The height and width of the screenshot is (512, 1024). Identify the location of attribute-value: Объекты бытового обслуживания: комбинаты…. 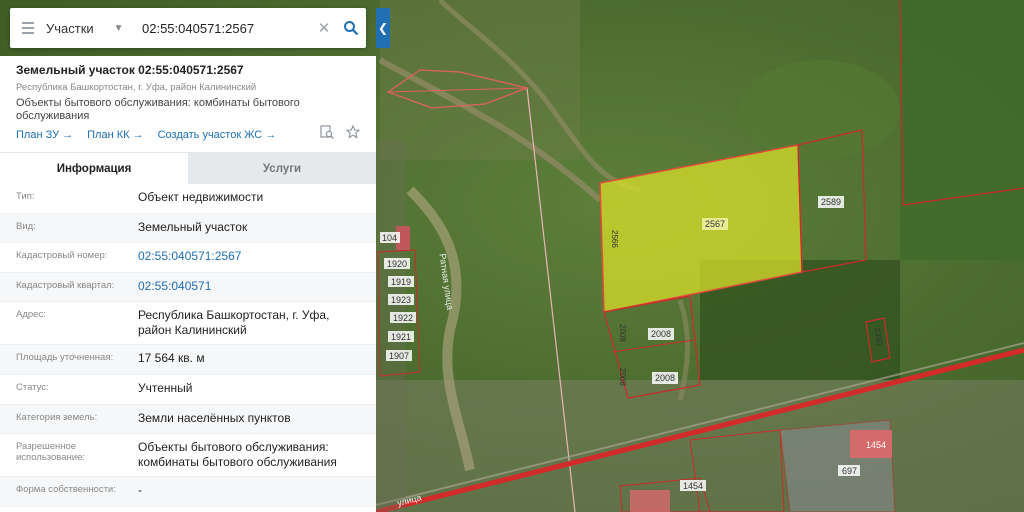
(237, 455).